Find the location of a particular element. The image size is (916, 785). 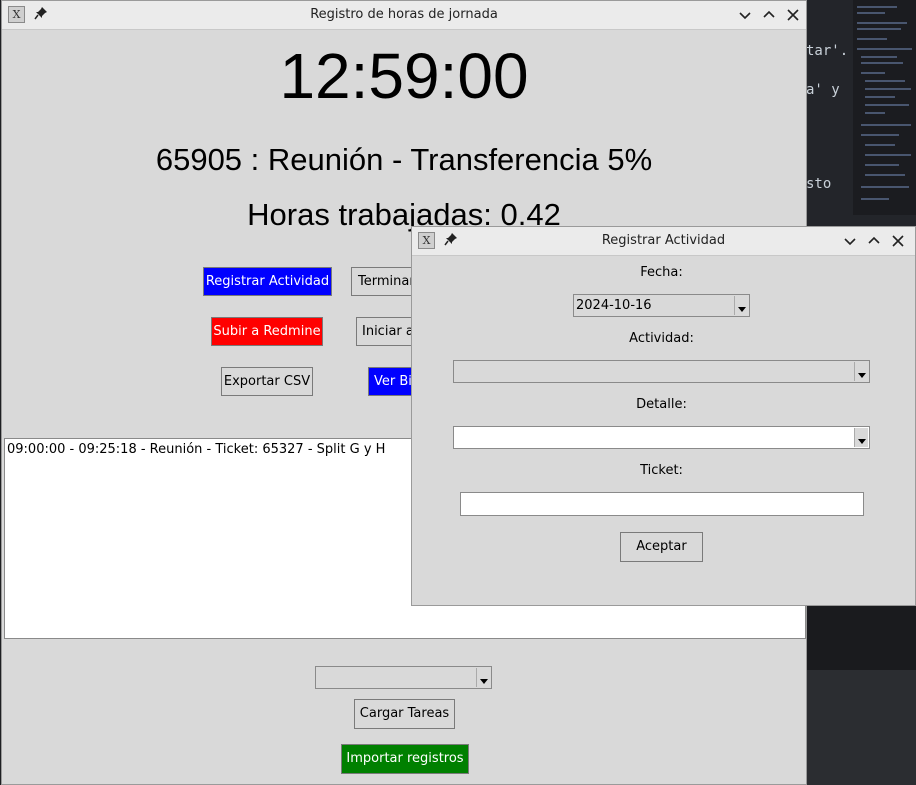

editor-text-fragment: tar'. is located at coordinates (827, 51).